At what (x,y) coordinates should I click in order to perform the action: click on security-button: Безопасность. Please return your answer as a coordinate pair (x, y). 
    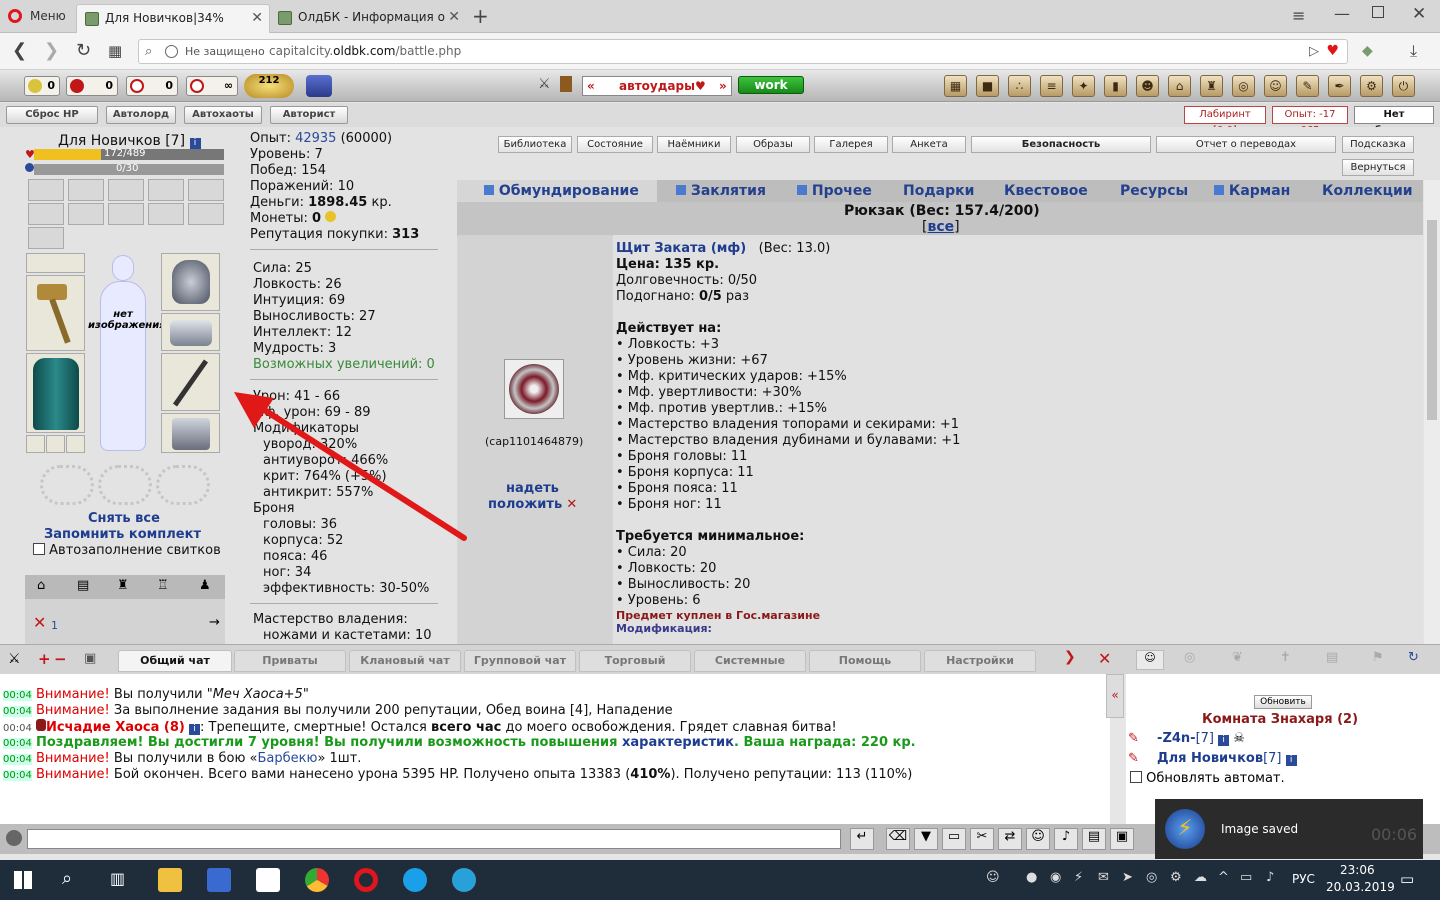
    Looking at the image, I should click on (1061, 144).